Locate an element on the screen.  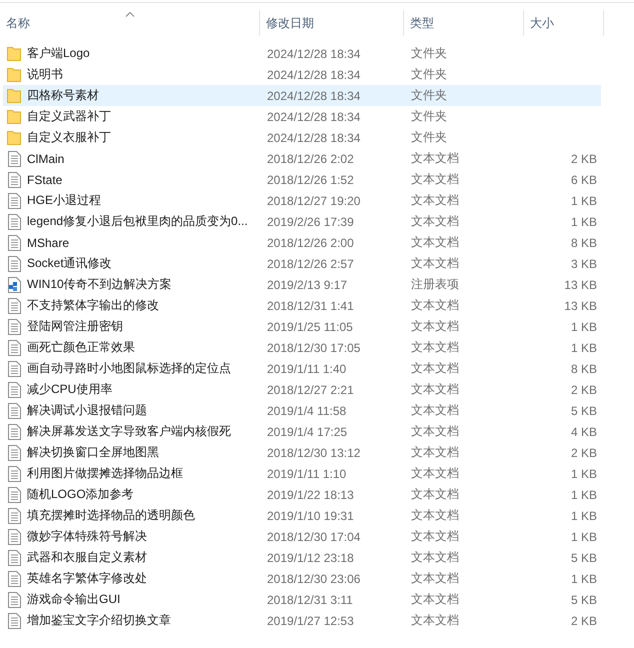
file-size: 3 KB is located at coordinates (583, 263).